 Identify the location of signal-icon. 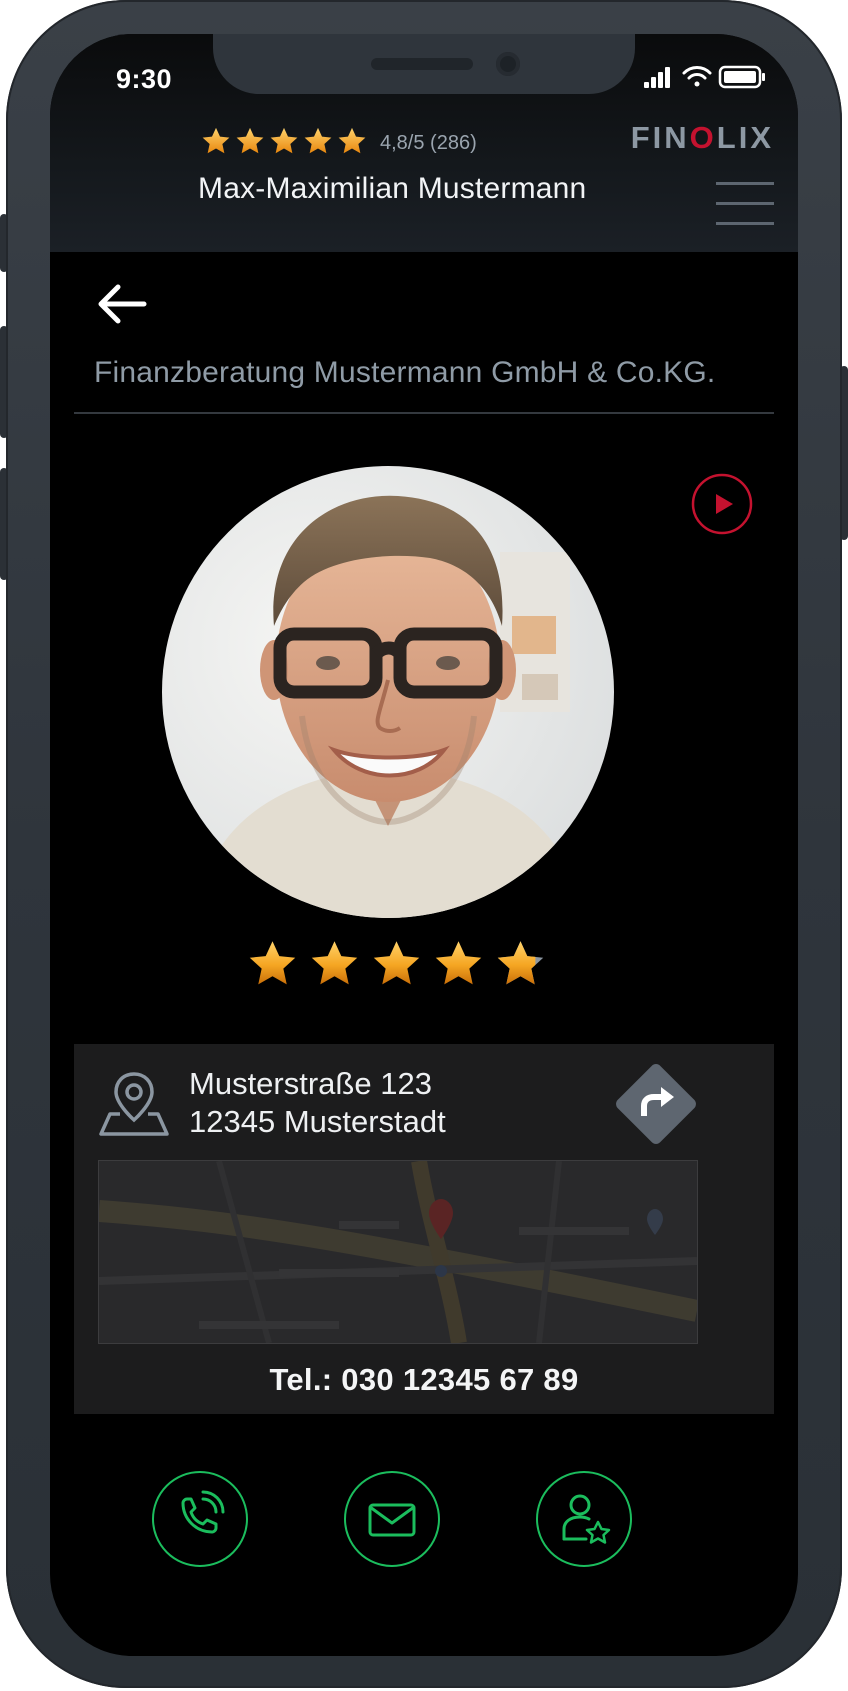
(657, 77).